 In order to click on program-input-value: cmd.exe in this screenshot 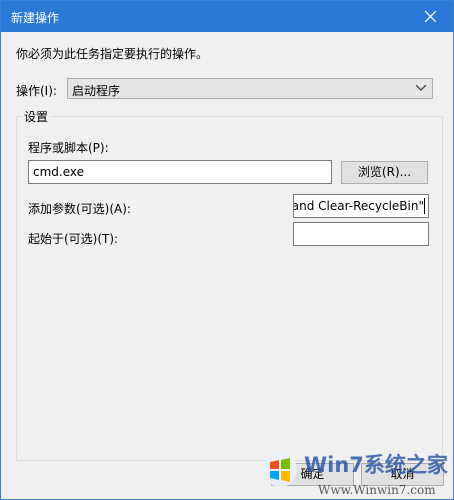, I will do `click(59, 172)`.